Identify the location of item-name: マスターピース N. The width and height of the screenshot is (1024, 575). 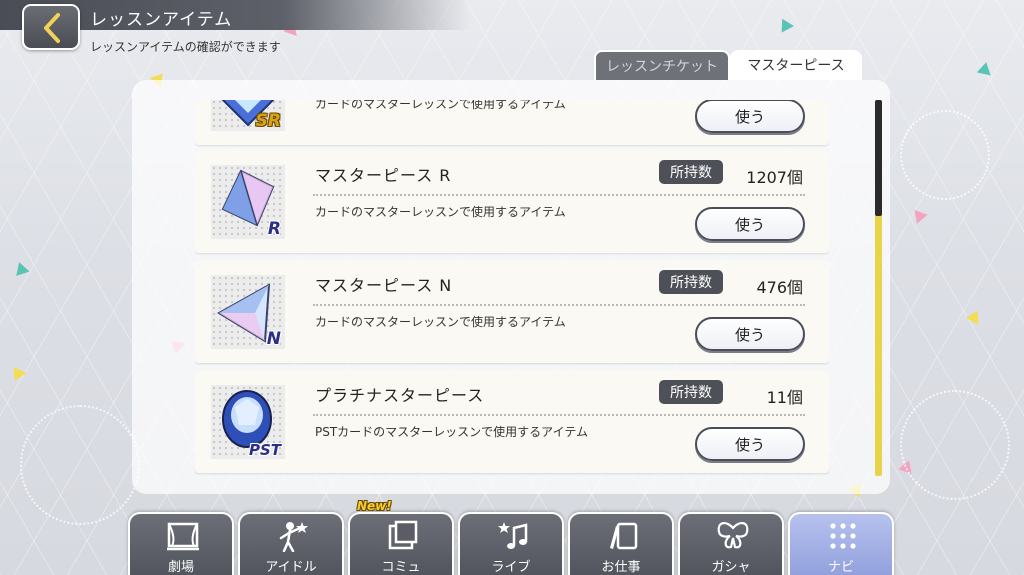
(384, 285).